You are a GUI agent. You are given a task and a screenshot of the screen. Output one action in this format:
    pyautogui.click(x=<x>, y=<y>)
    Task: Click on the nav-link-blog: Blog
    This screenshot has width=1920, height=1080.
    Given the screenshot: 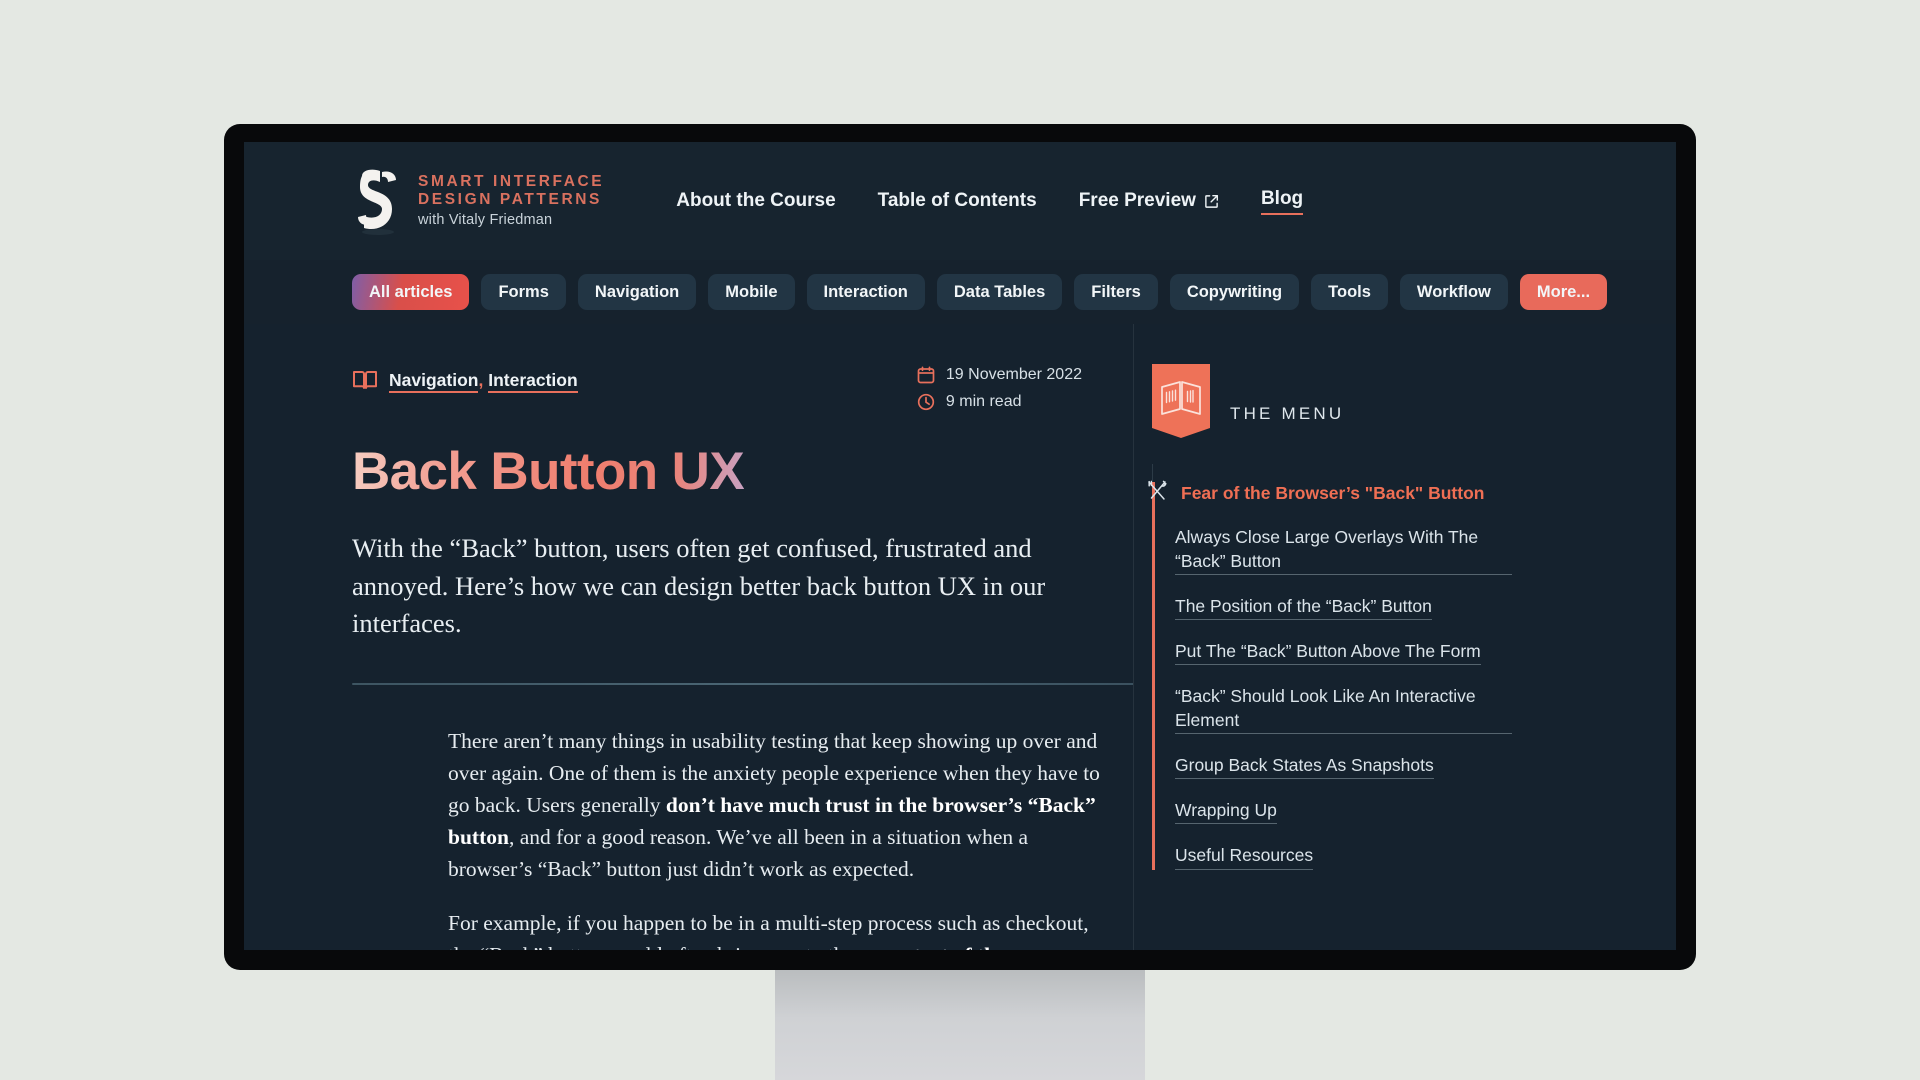 What is the action you would take?
    pyautogui.click(x=1282, y=201)
    